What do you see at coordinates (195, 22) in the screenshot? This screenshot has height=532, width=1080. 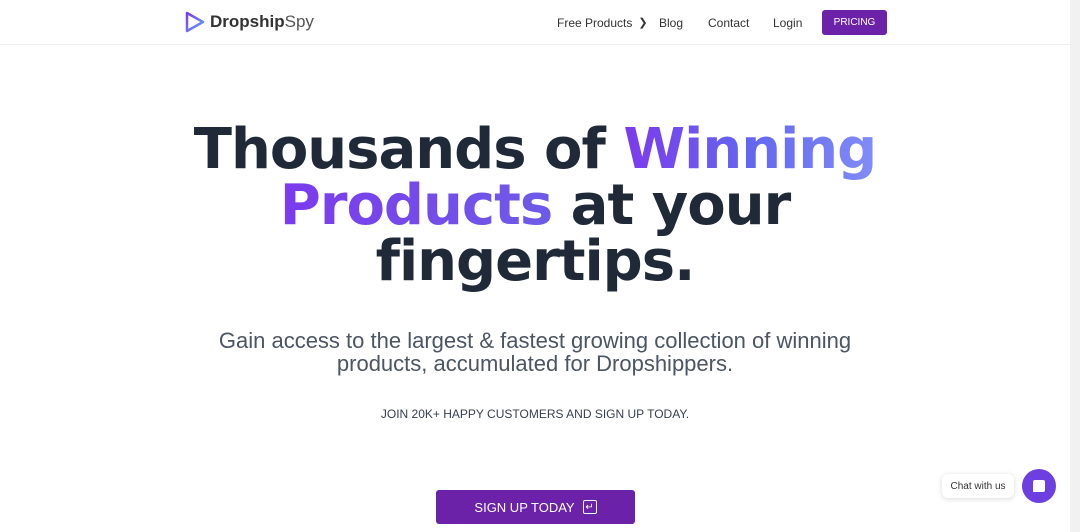 I see `play-logo-icon` at bounding box center [195, 22].